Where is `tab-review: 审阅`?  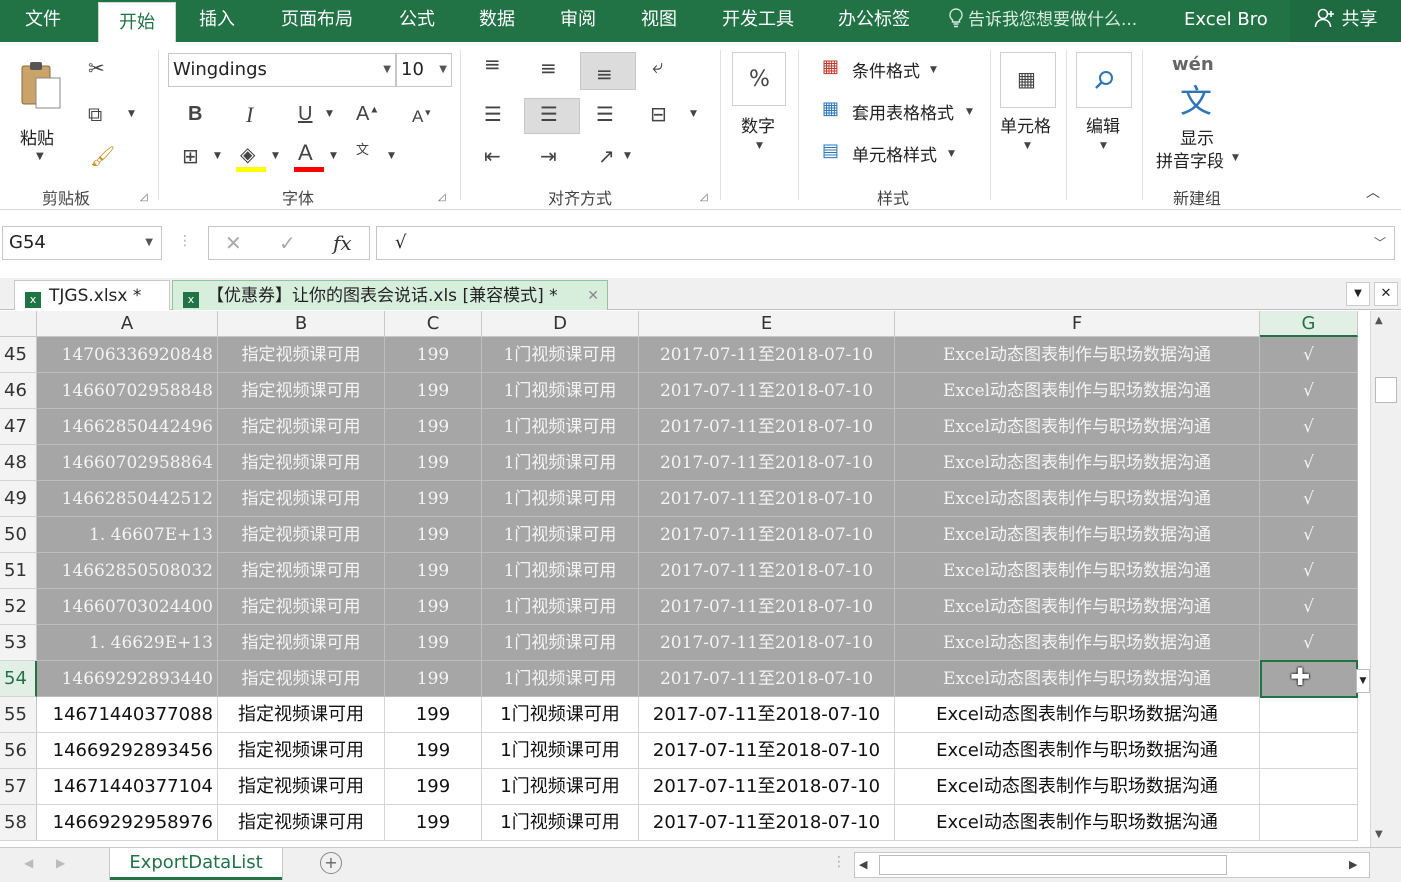 tab-review: 审阅 is located at coordinates (578, 21).